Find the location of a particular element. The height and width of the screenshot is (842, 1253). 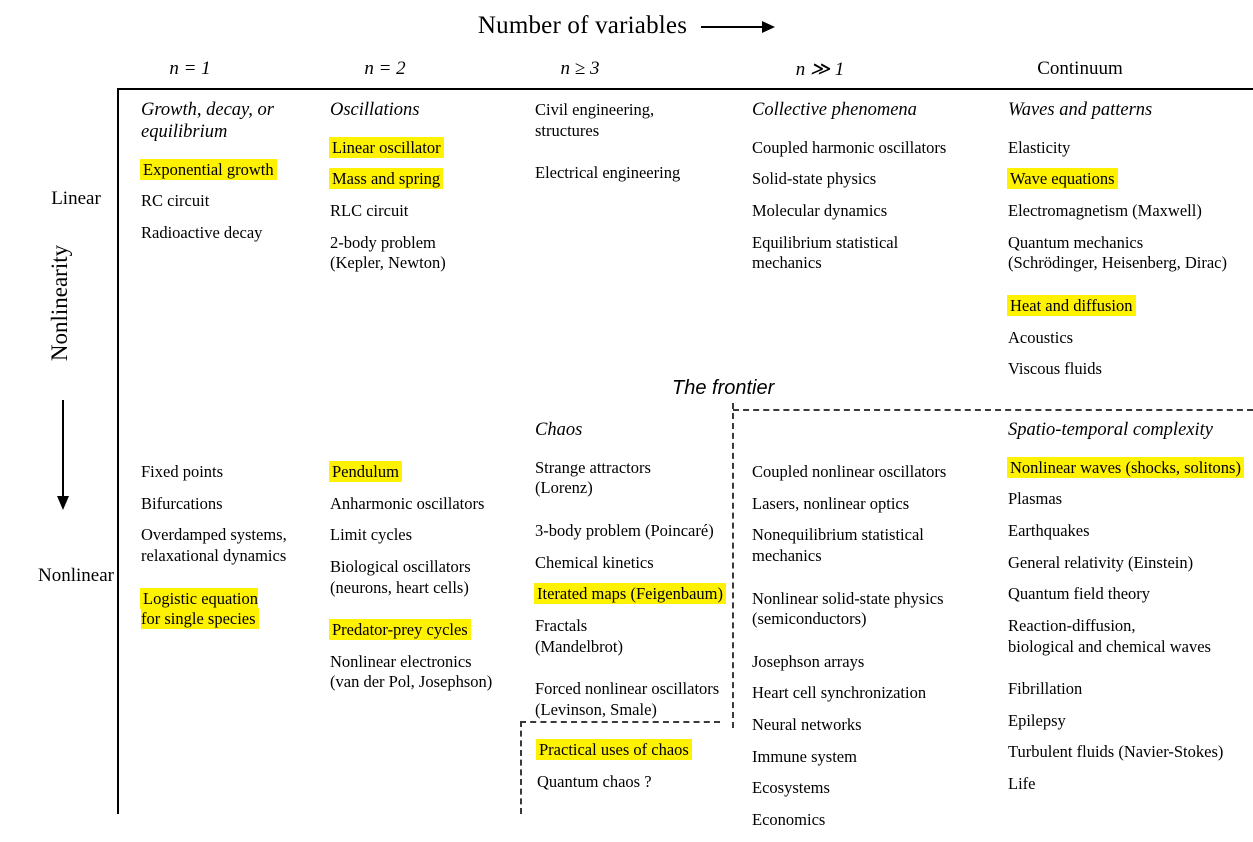

topic-item: Ecosystems is located at coordinates (791, 788).